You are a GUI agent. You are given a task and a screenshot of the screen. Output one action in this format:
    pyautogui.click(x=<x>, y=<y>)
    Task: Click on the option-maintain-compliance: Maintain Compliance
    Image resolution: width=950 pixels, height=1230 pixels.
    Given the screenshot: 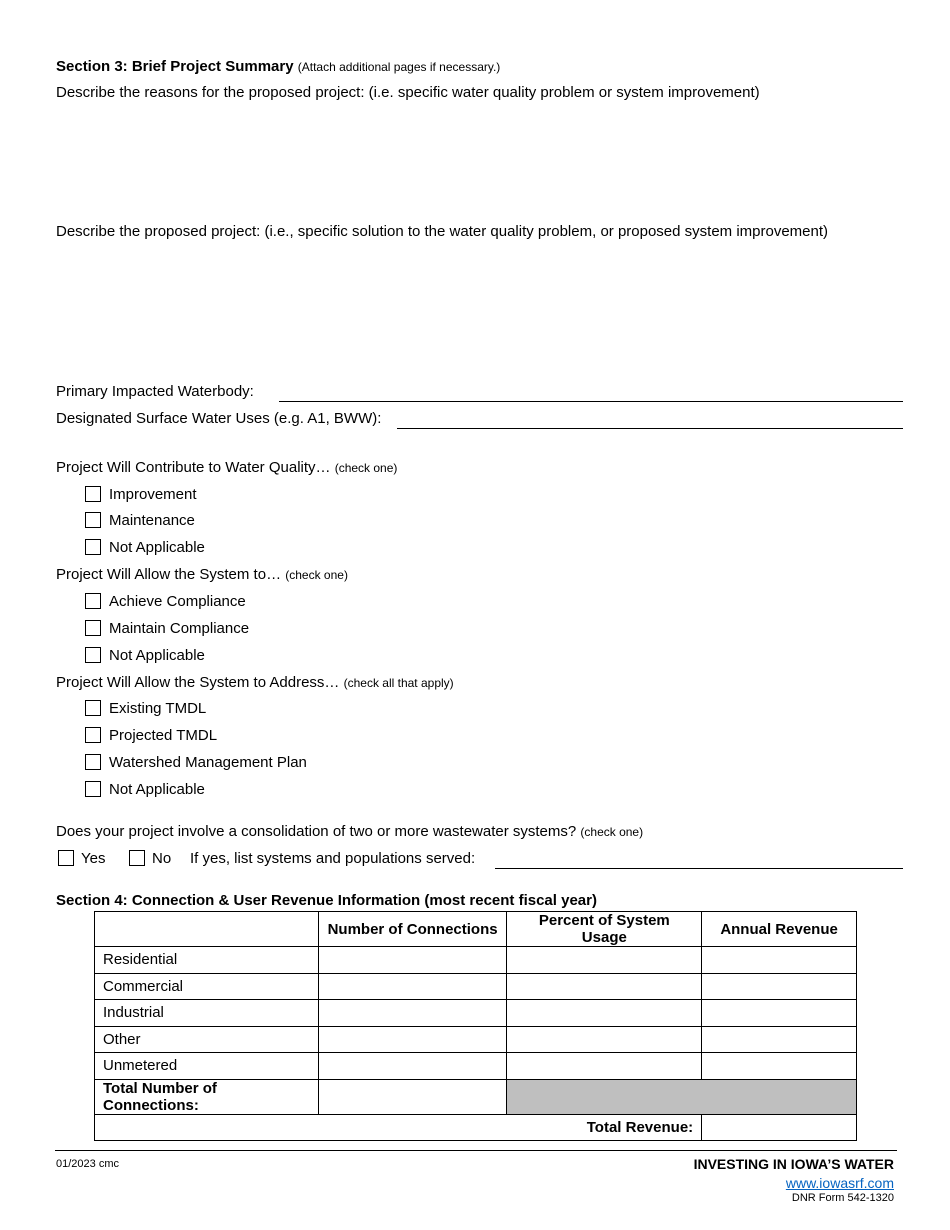 What is the action you would take?
    pyautogui.click(x=179, y=628)
    